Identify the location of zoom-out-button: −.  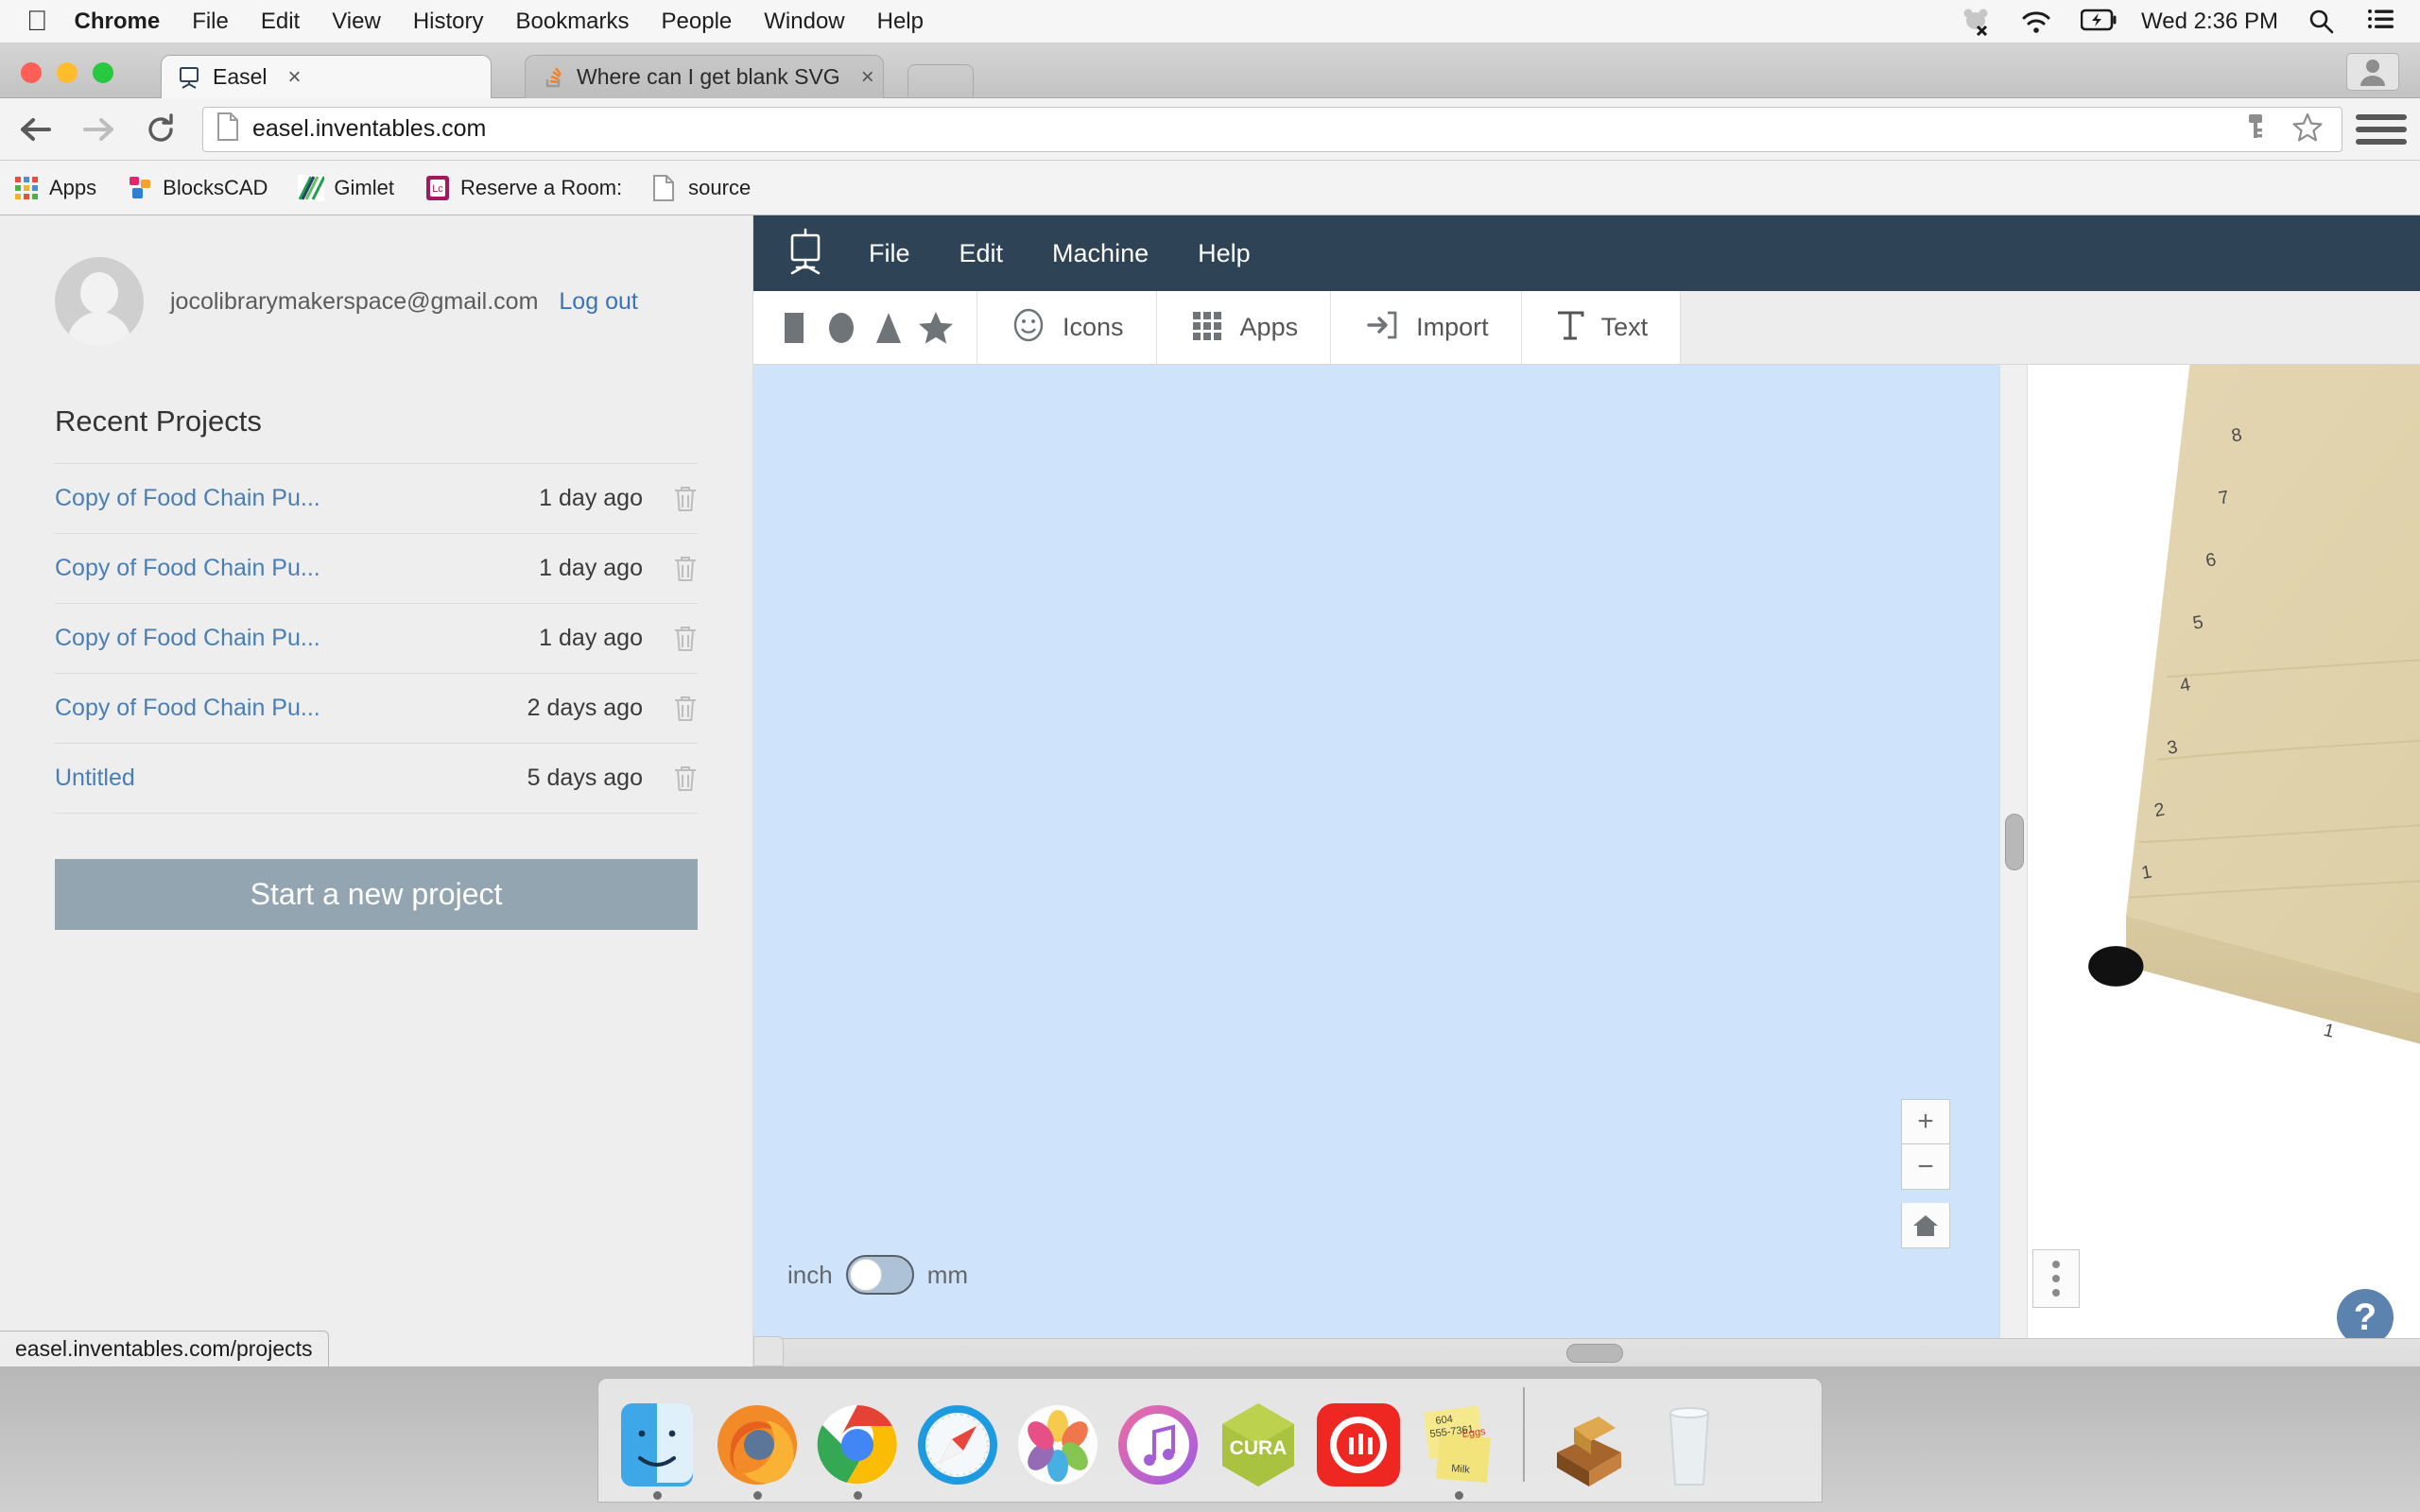
(1925, 1167).